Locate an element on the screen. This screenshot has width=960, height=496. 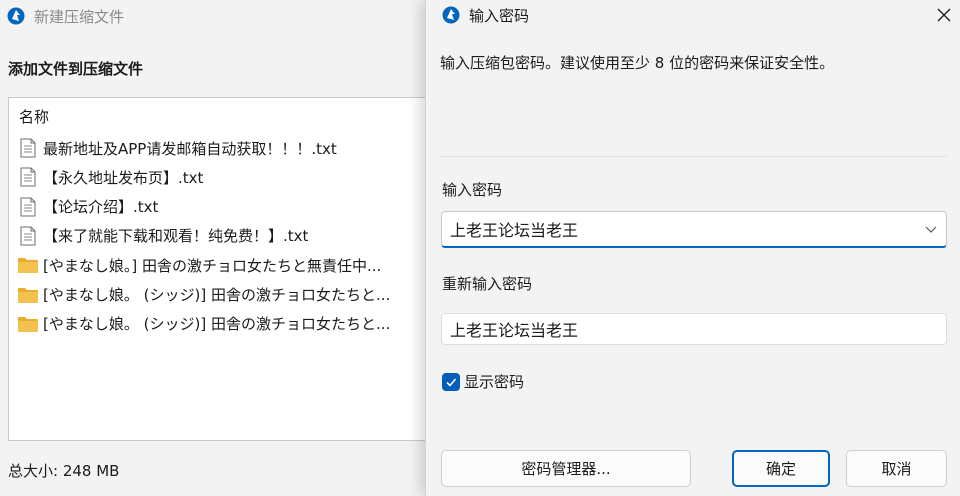
divider is located at coordinates (693, 156).